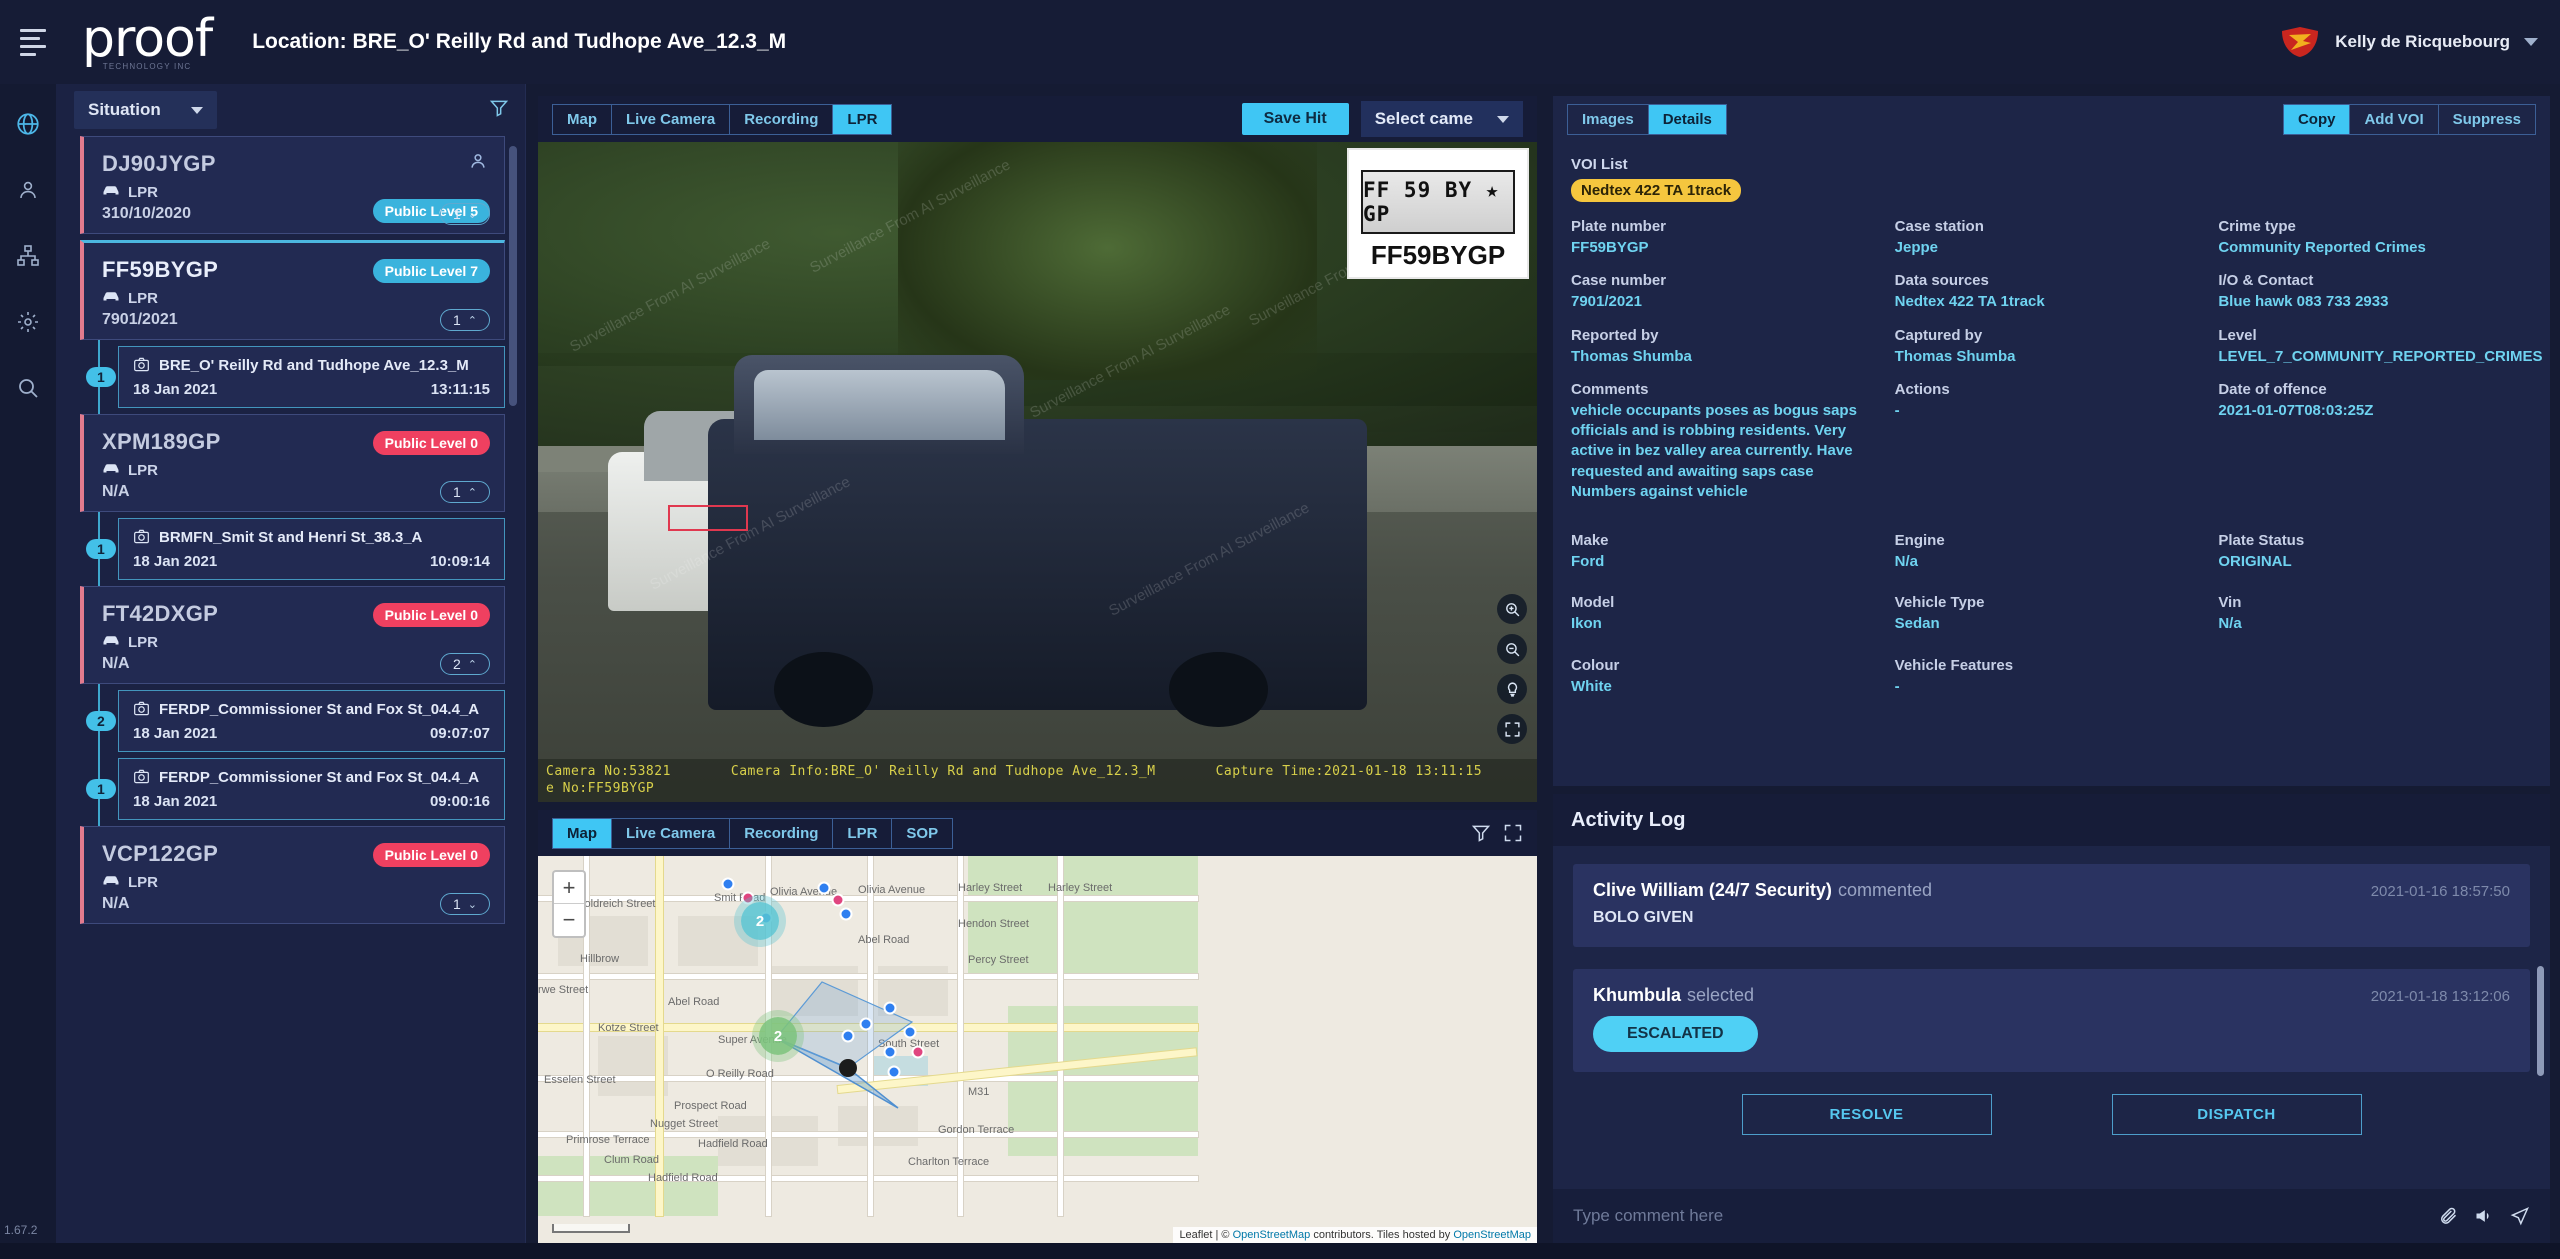  What do you see at coordinates (1492, 1235) in the screenshot?
I see `osm-host-link: OpenStreetMap` at bounding box center [1492, 1235].